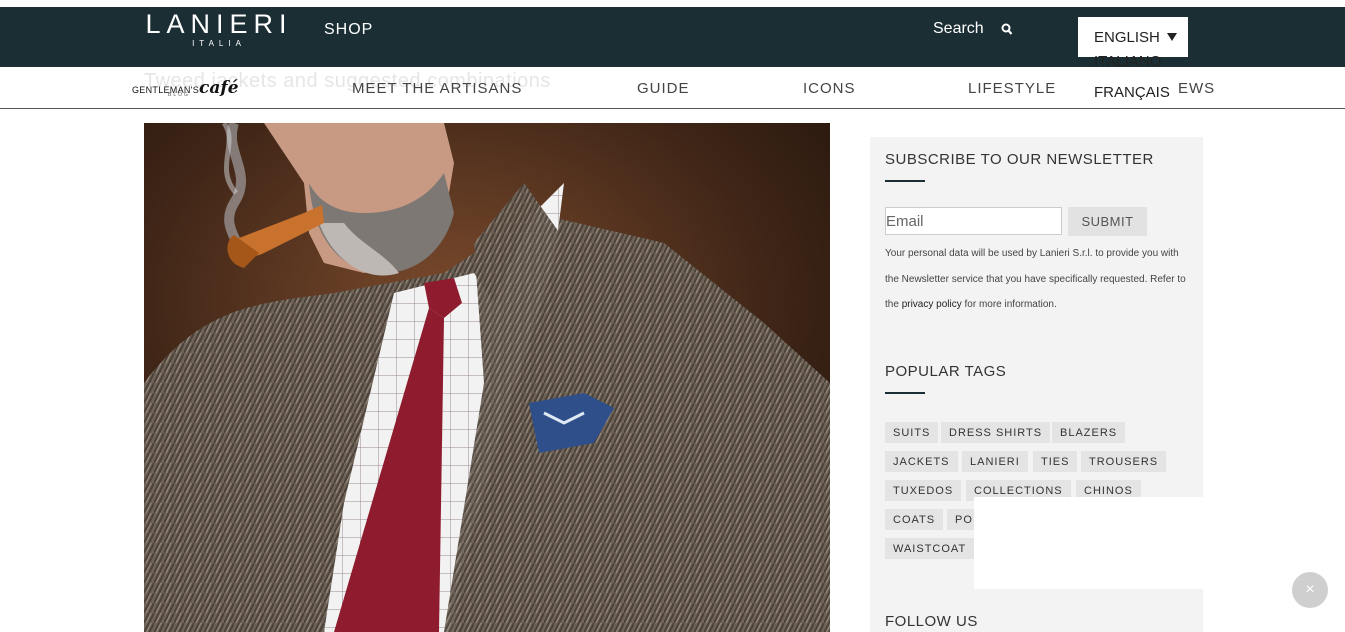 This screenshot has height=632, width=1345. Describe the element at coordinates (1107, 221) in the screenshot. I see `submit-button: SUBMIT` at that location.